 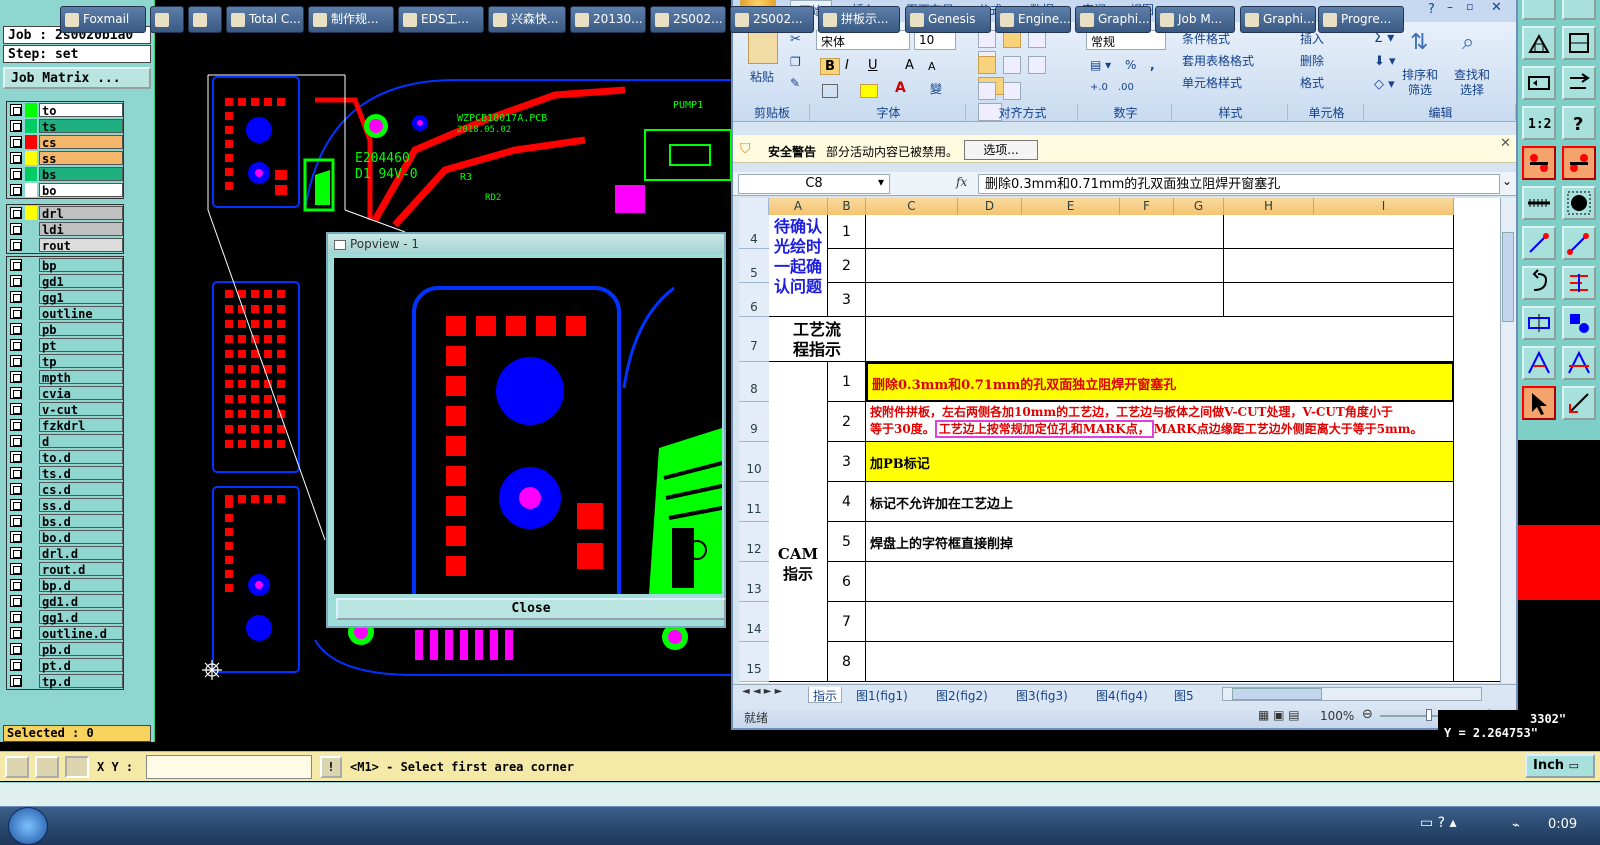 I want to click on line-icon, so click(x=1539, y=243).